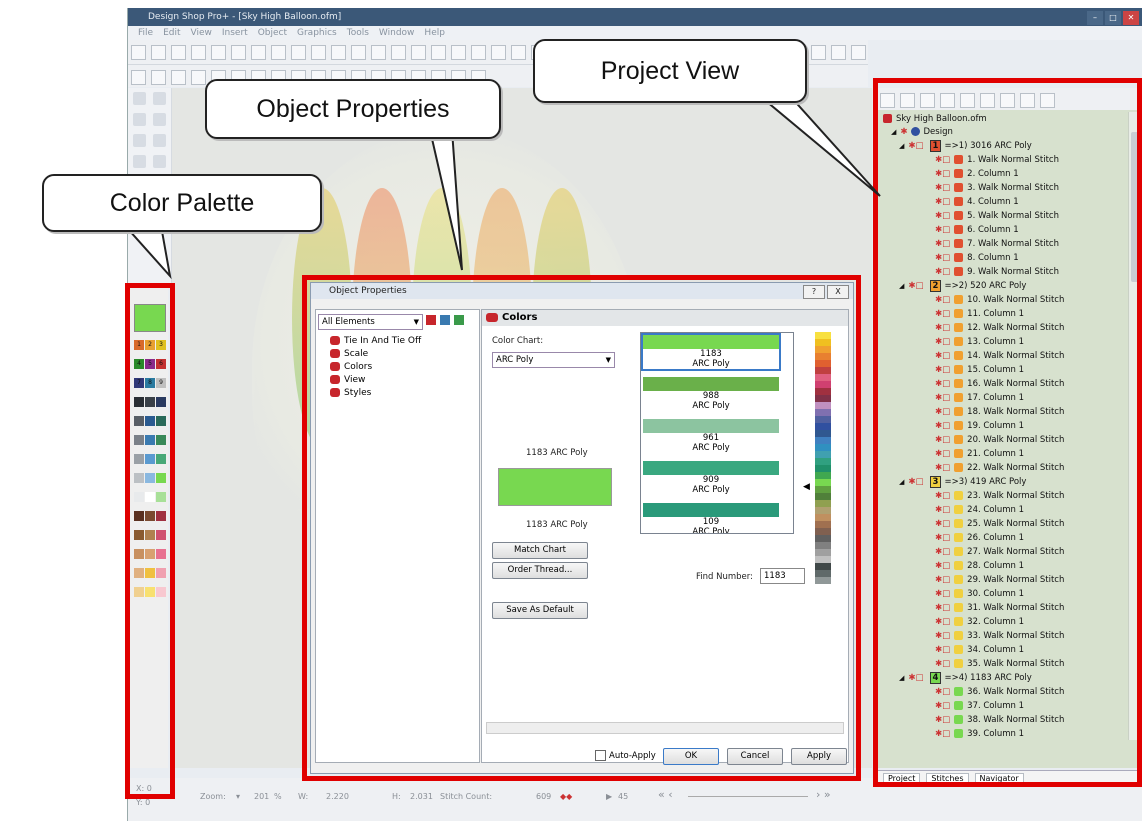 The height and width of the screenshot is (821, 1142). Describe the element at coordinates (819, 146) in the screenshot. I see `project-pointer` at that location.